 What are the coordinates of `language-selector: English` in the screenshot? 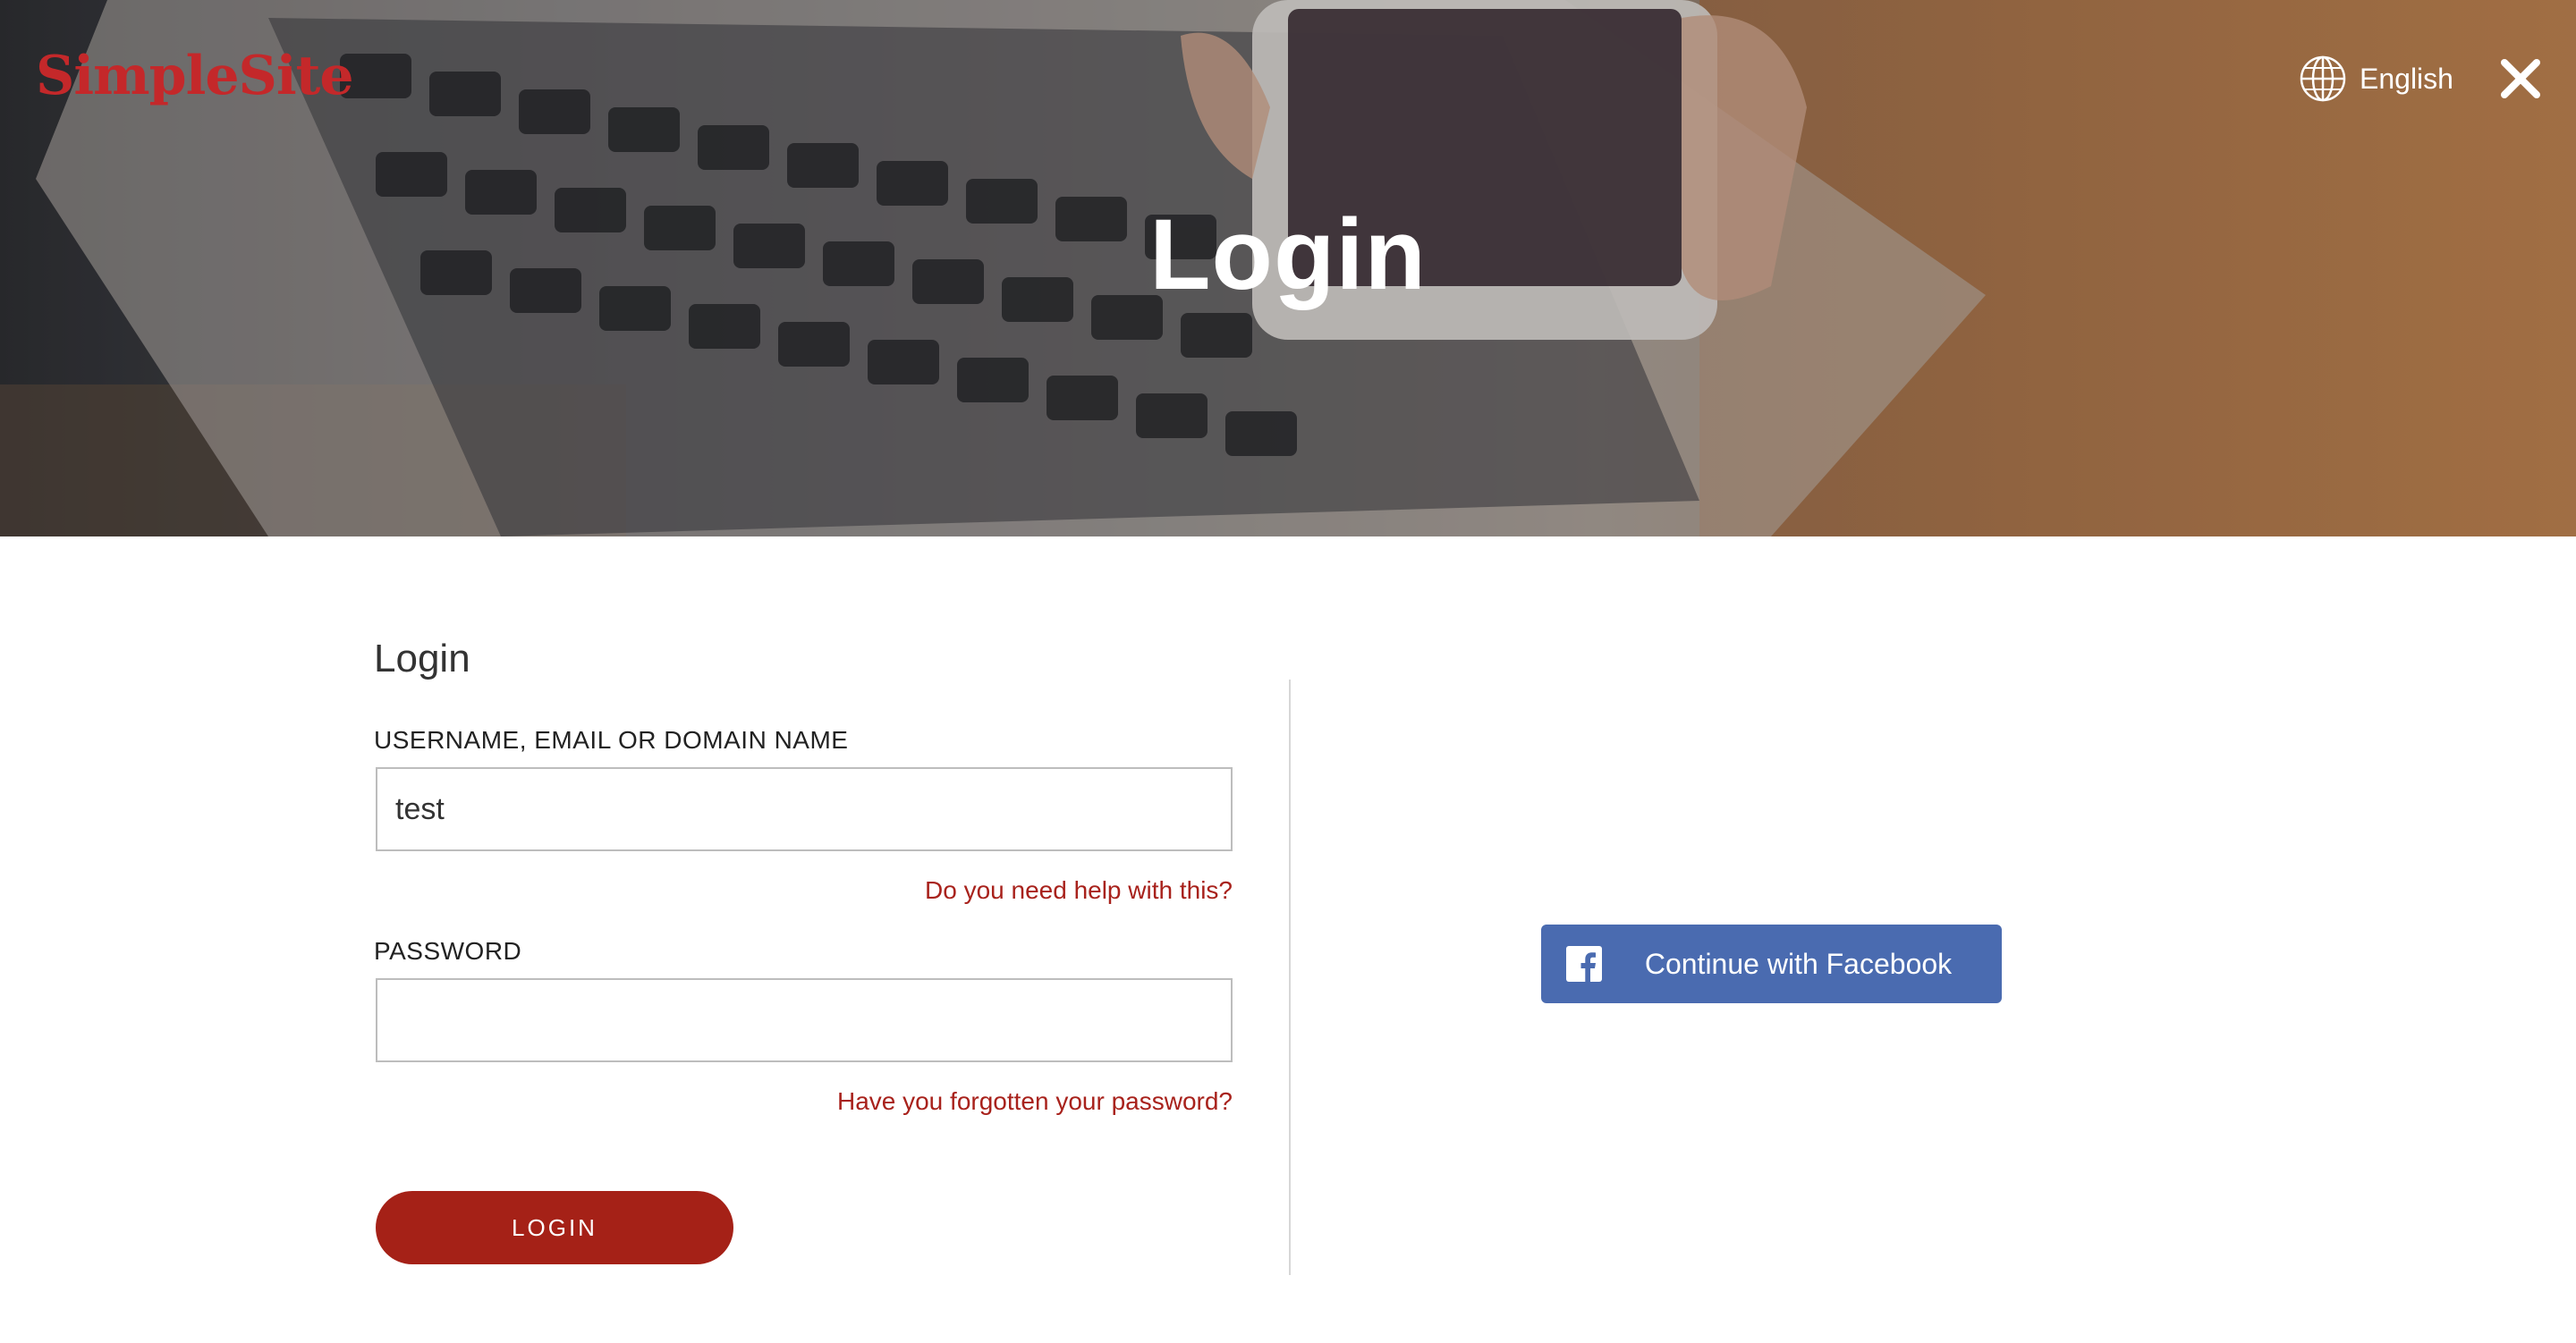 It's located at (2376, 79).